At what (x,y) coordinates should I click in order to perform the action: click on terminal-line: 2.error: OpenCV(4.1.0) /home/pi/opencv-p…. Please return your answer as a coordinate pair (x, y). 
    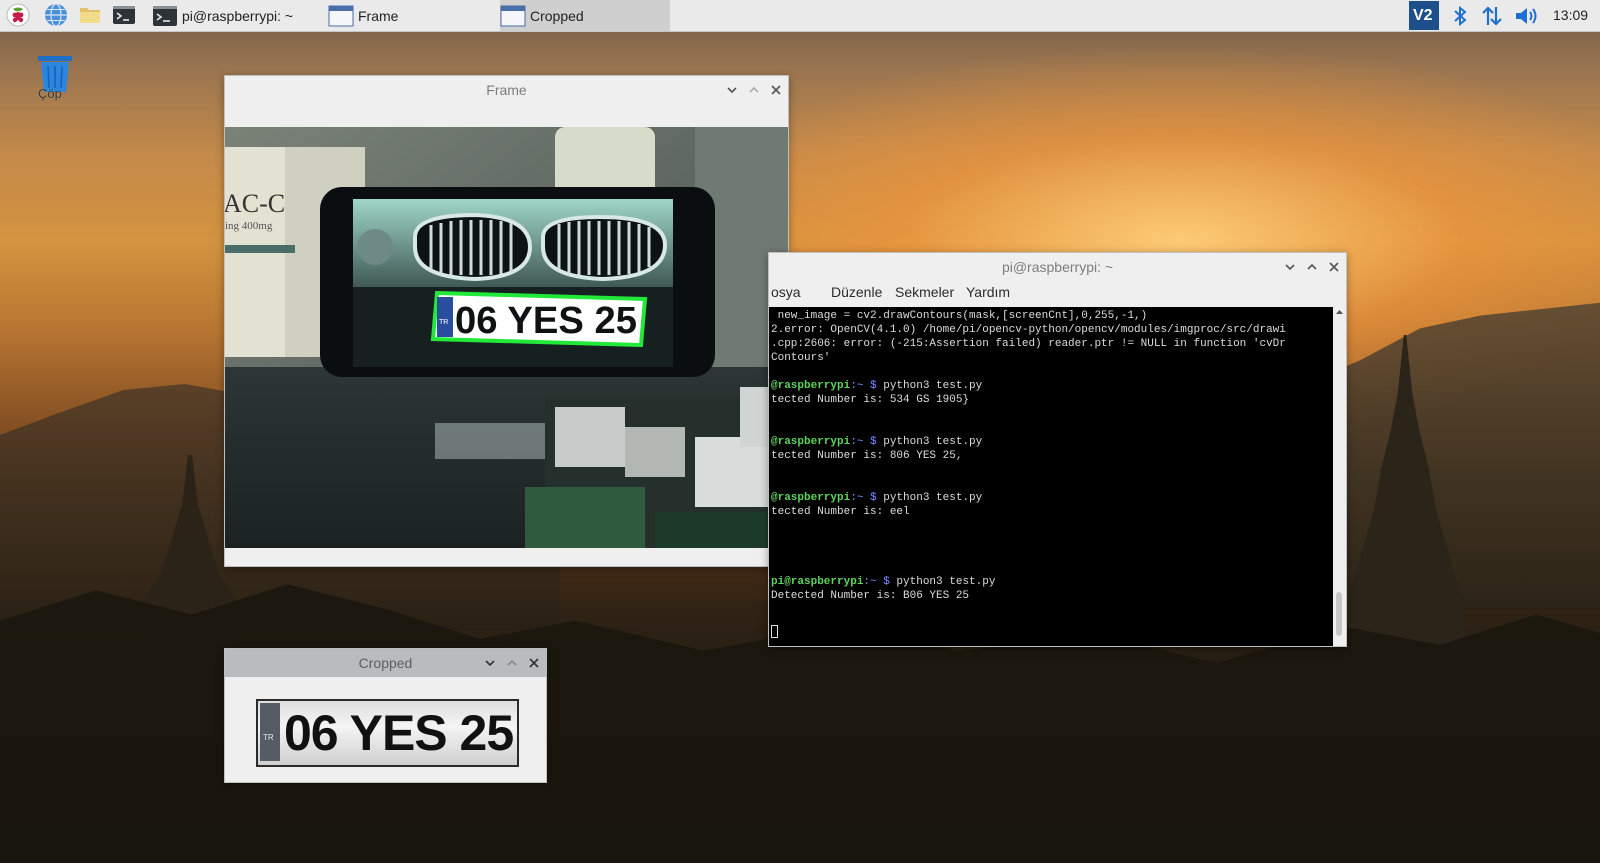
    Looking at the image, I should click on (1028, 330).